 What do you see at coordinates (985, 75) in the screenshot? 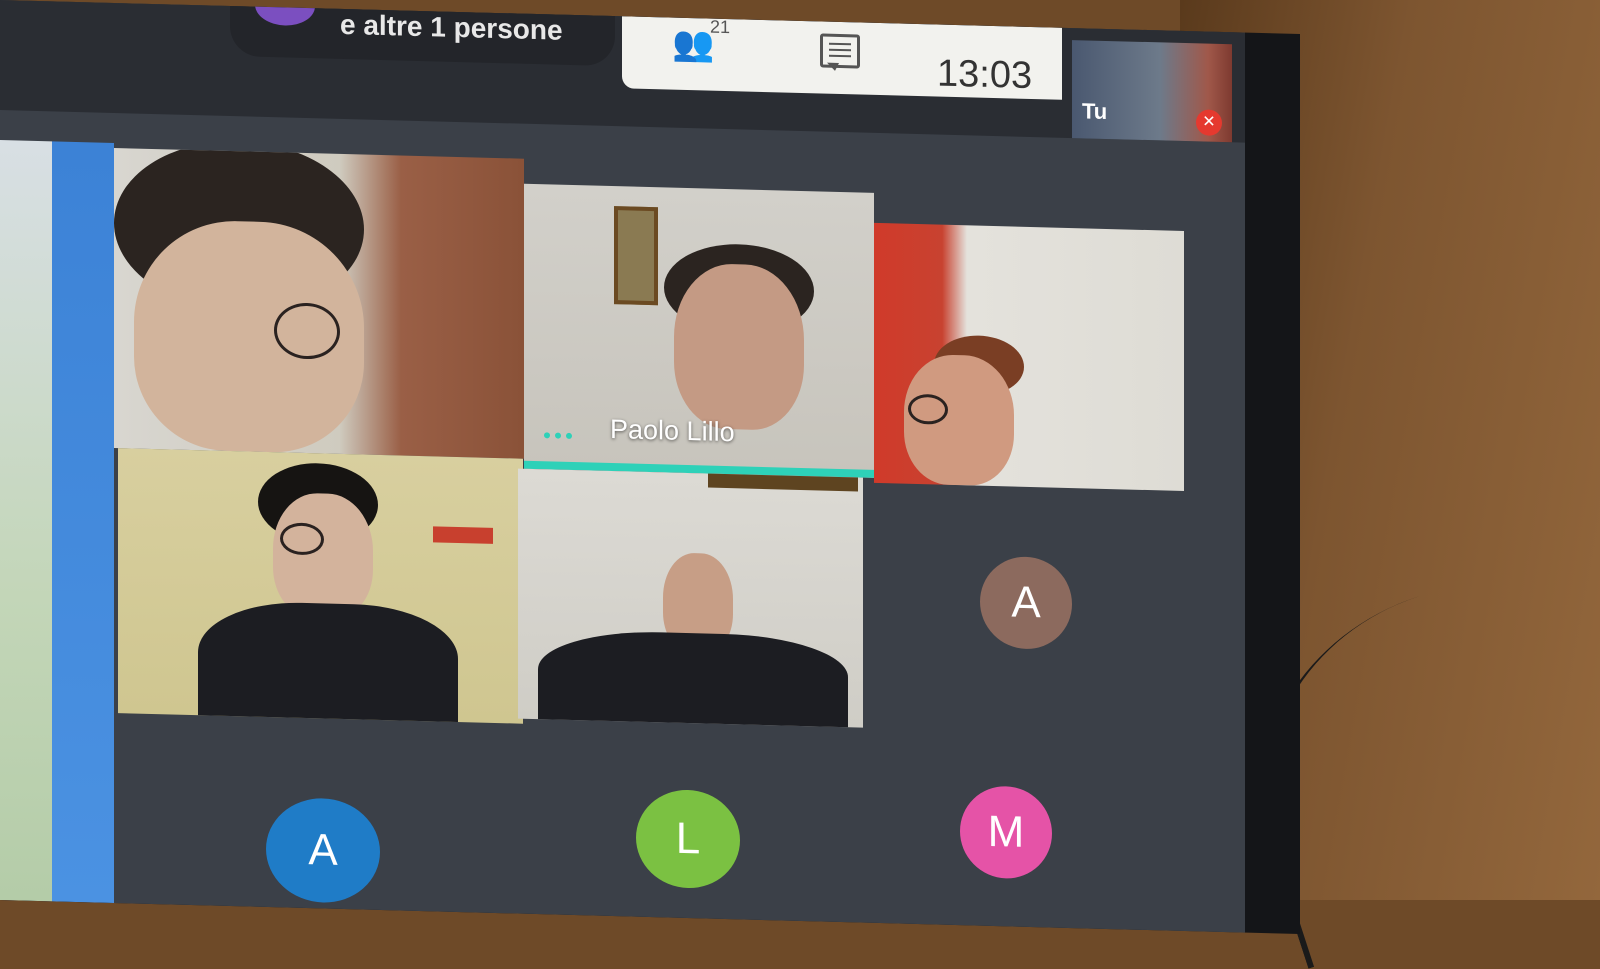
I see `call-clock: 13:03` at bounding box center [985, 75].